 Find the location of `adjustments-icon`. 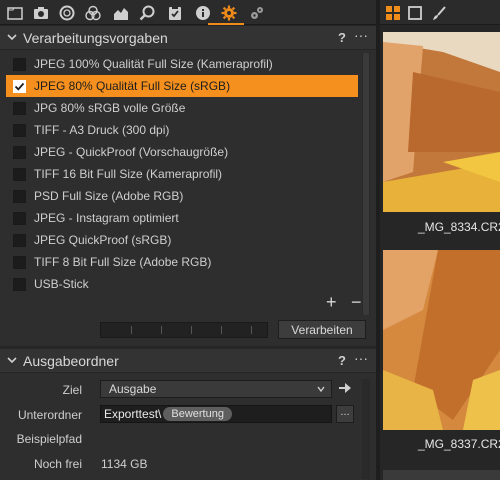

adjustments-icon is located at coordinates (174, 12).